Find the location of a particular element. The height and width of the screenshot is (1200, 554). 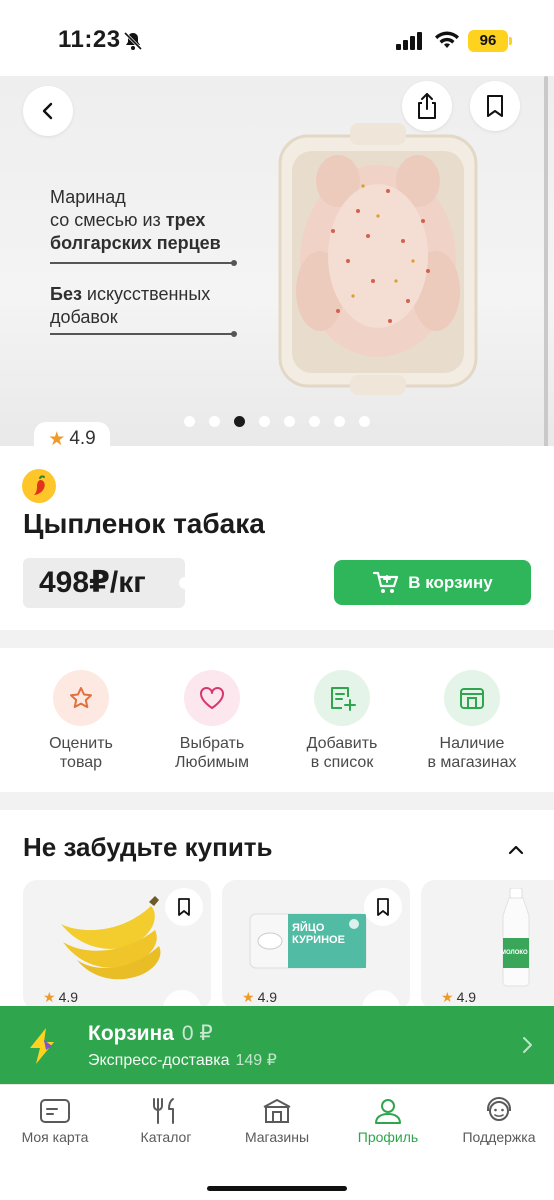

action-label: Оценить is located at coordinates (81, 743).